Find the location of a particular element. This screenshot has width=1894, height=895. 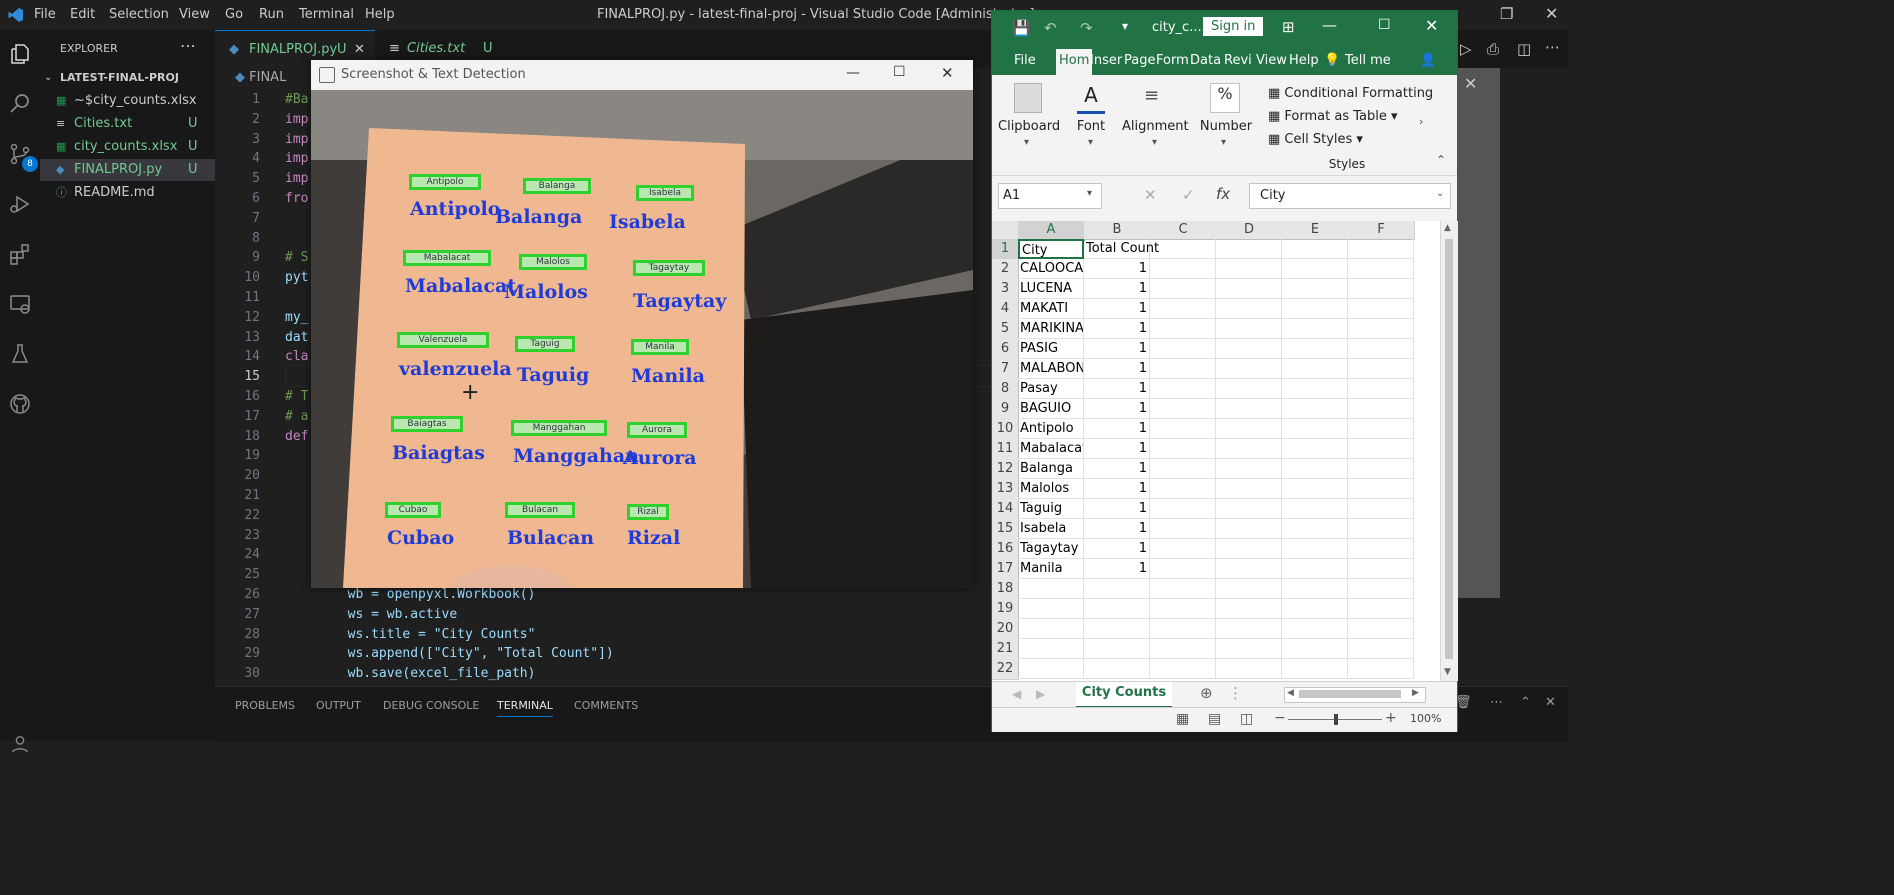

cell-count is located at coordinates (1117, 609).